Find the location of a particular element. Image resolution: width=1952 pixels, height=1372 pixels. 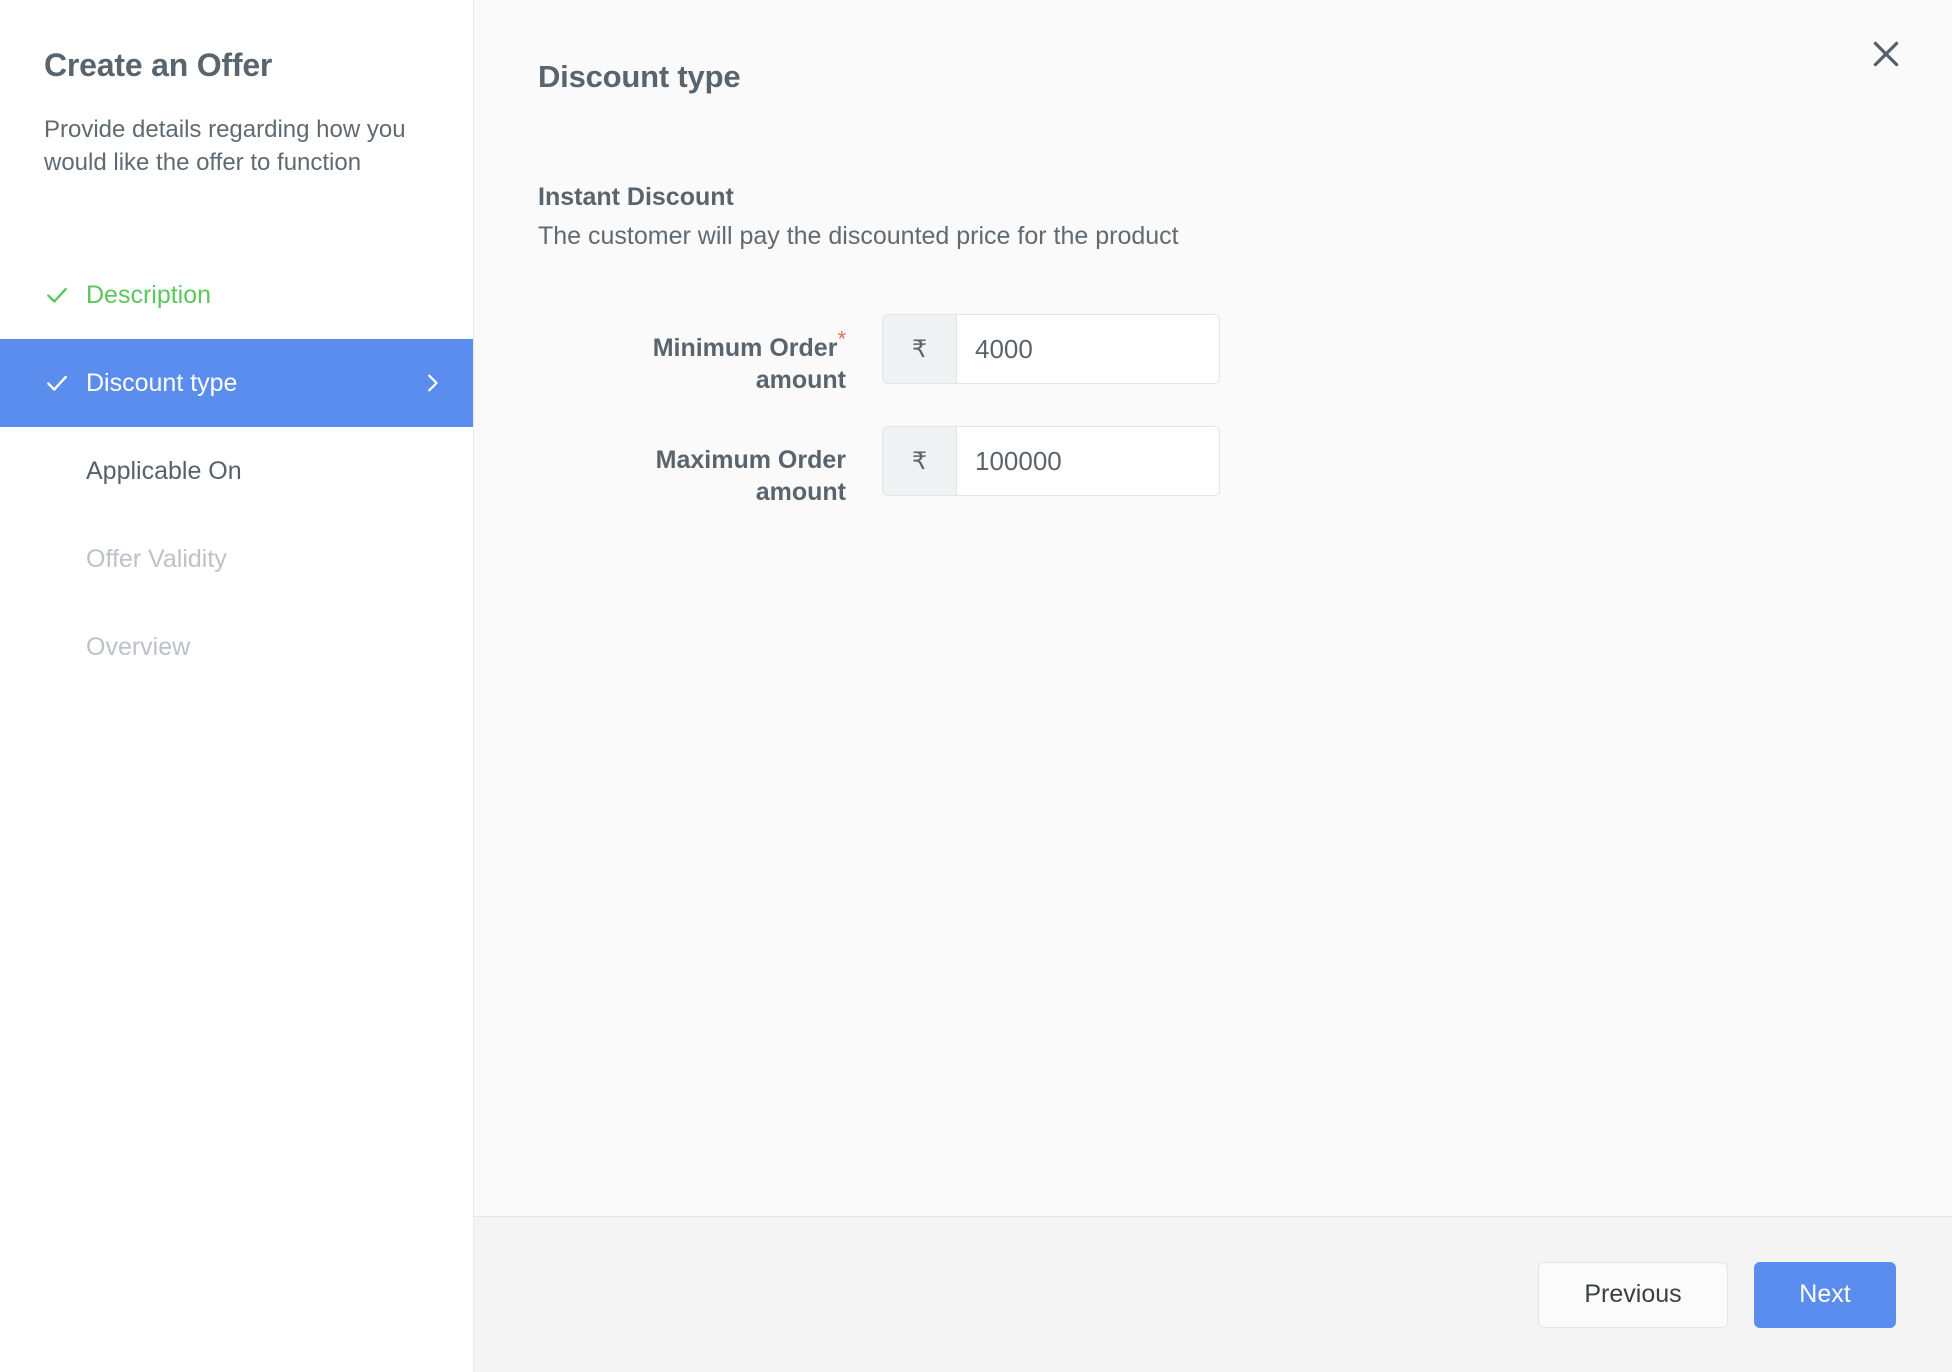

required-asterisk: * is located at coordinates (841, 339).